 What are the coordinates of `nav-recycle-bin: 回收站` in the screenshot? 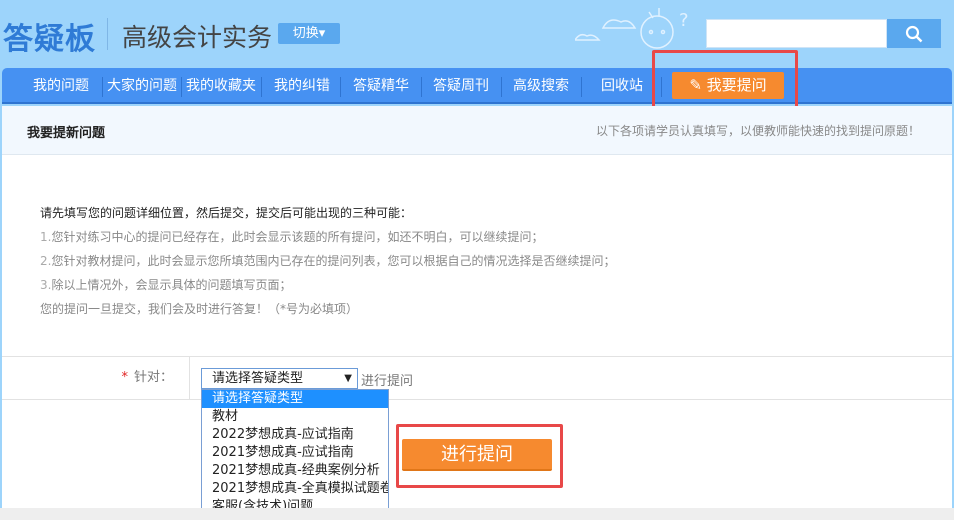 It's located at (622, 86).